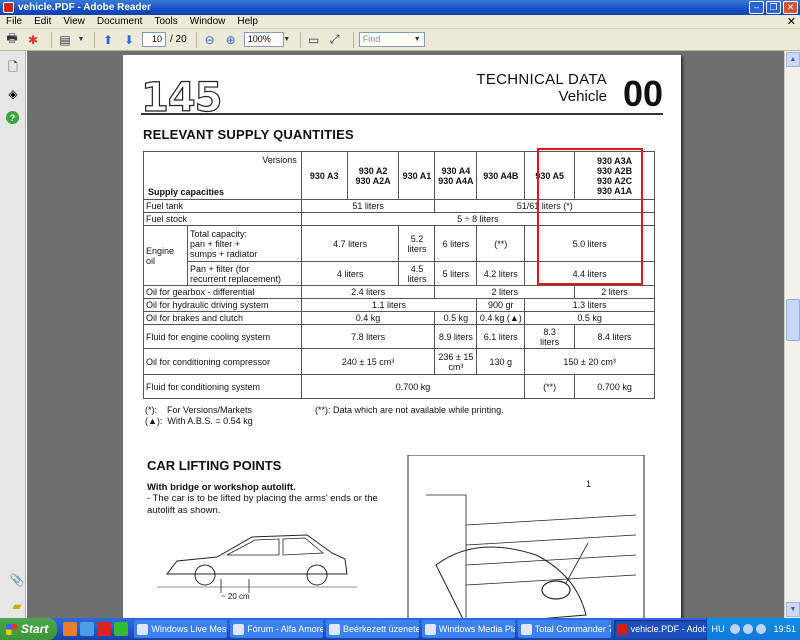 The width and height of the screenshot is (800, 640). What do you see at coordinates (614, 292) in the screenshot?
I see `table-cell: 2 liters` at bounding box center [614, 292].